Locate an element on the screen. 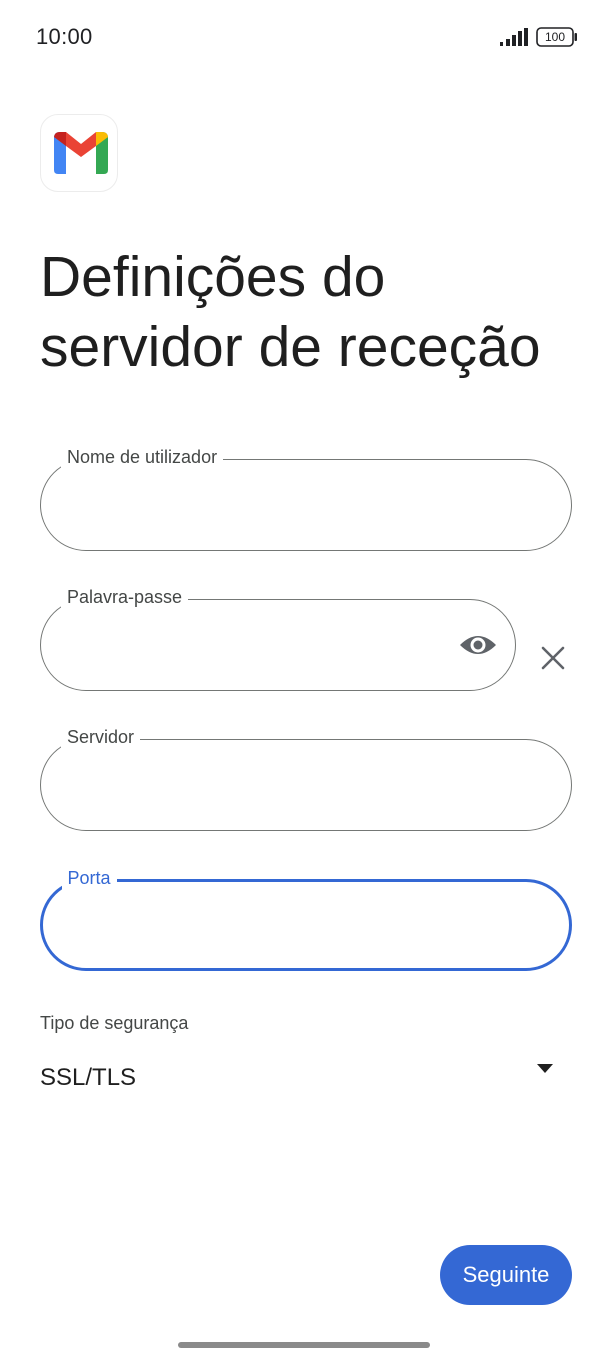  password-input is located at coordinates (256, 645).